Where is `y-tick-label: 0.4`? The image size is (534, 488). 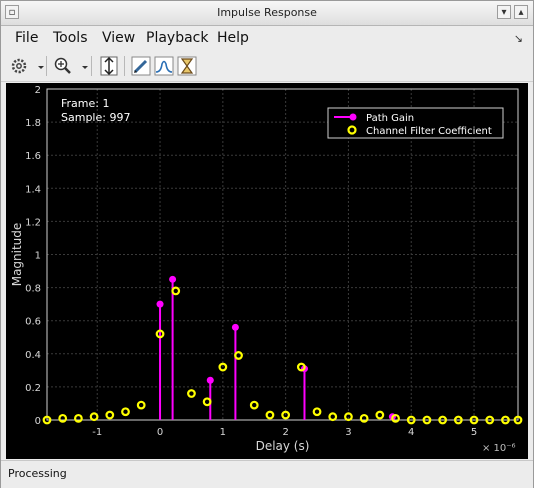
y-tick-label: 0.4 is located at coordinates (33, 355).